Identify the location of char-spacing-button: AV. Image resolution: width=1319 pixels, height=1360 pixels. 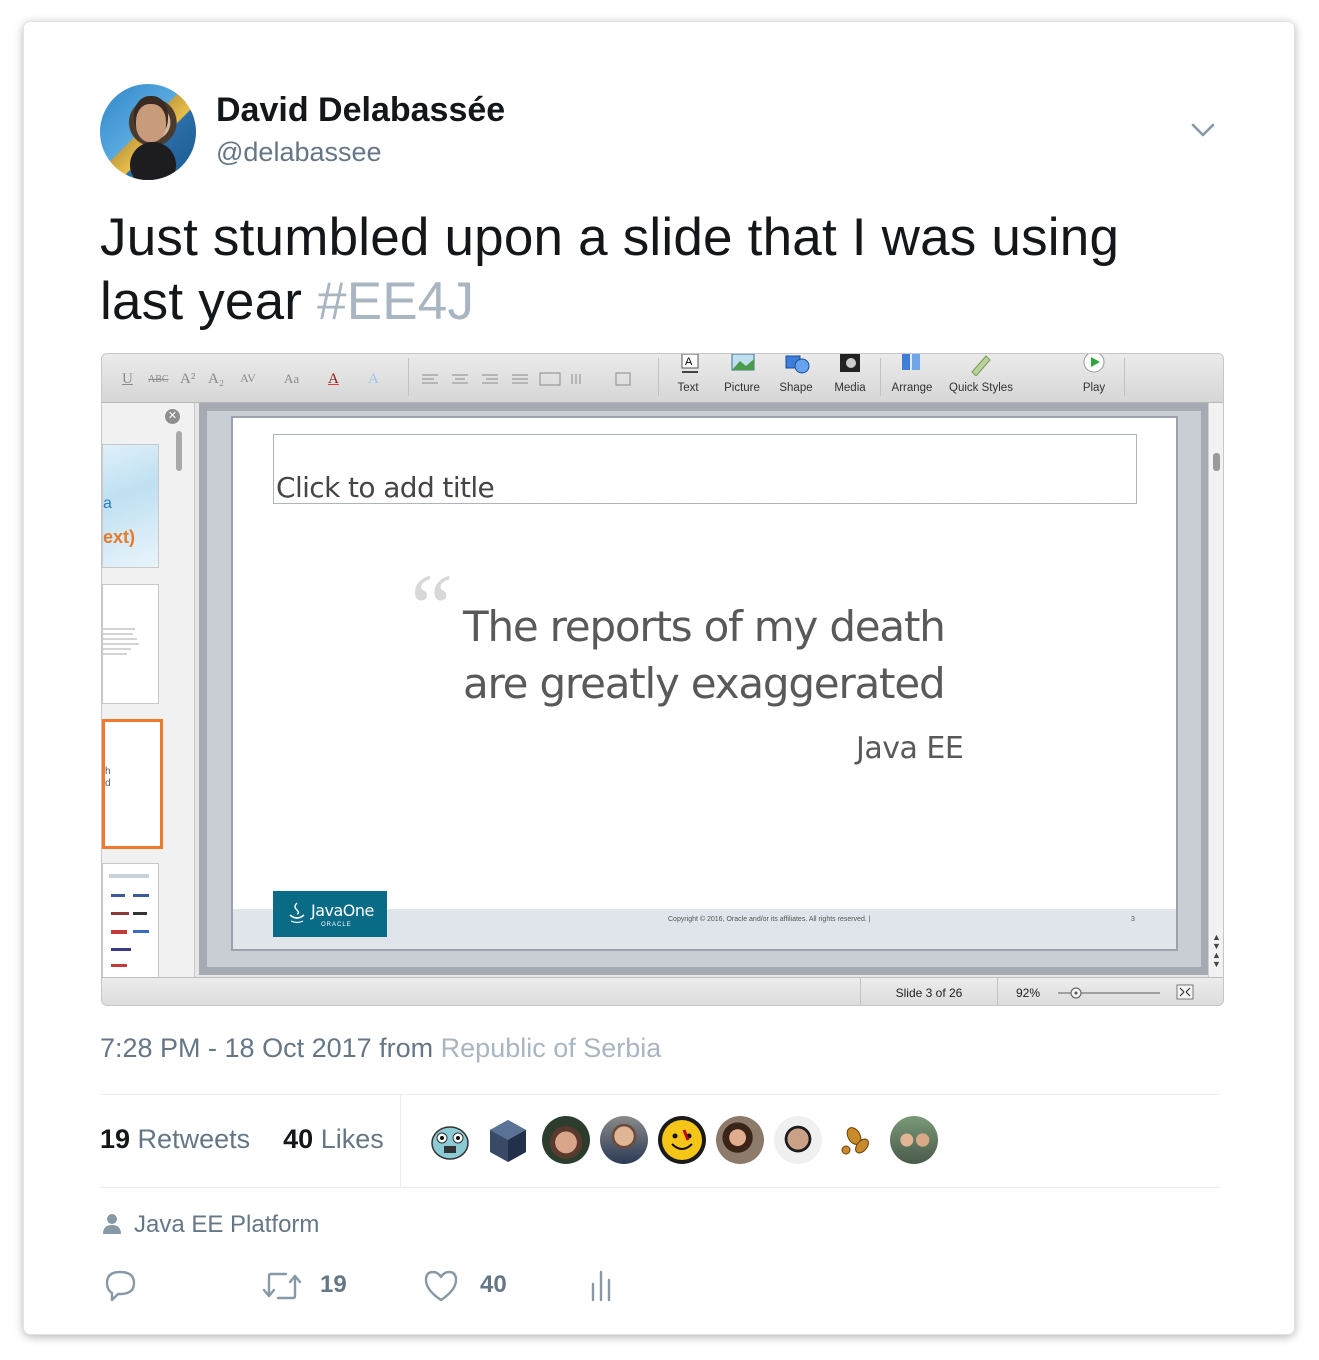
(248, 378).